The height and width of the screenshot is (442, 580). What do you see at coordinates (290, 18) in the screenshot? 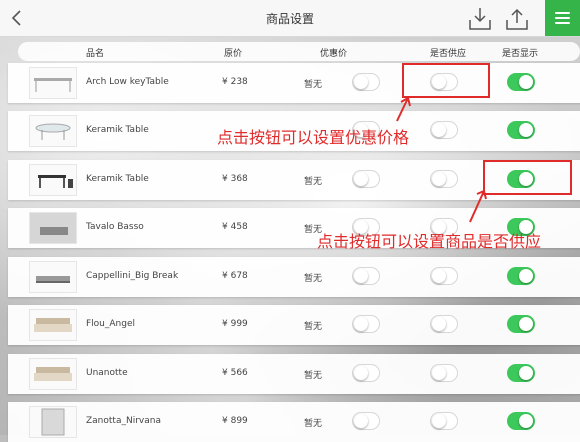
I see `top-bar: 商品设置` at bounding box center [290, 18].